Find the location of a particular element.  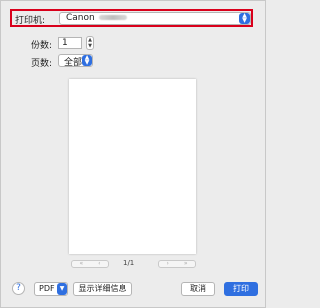

printer-row: 打印机: Canon ▲ ▼ is located at coordinates (131, 18).